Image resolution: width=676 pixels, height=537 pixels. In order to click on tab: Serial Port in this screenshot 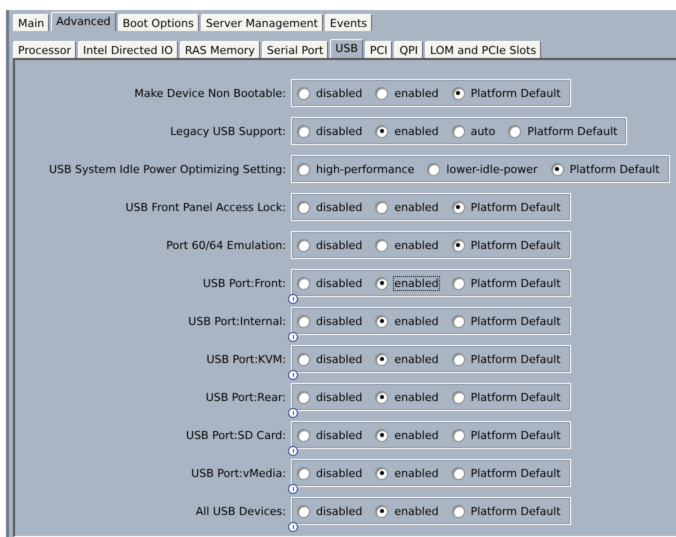, I will do `click(295, 49)`.